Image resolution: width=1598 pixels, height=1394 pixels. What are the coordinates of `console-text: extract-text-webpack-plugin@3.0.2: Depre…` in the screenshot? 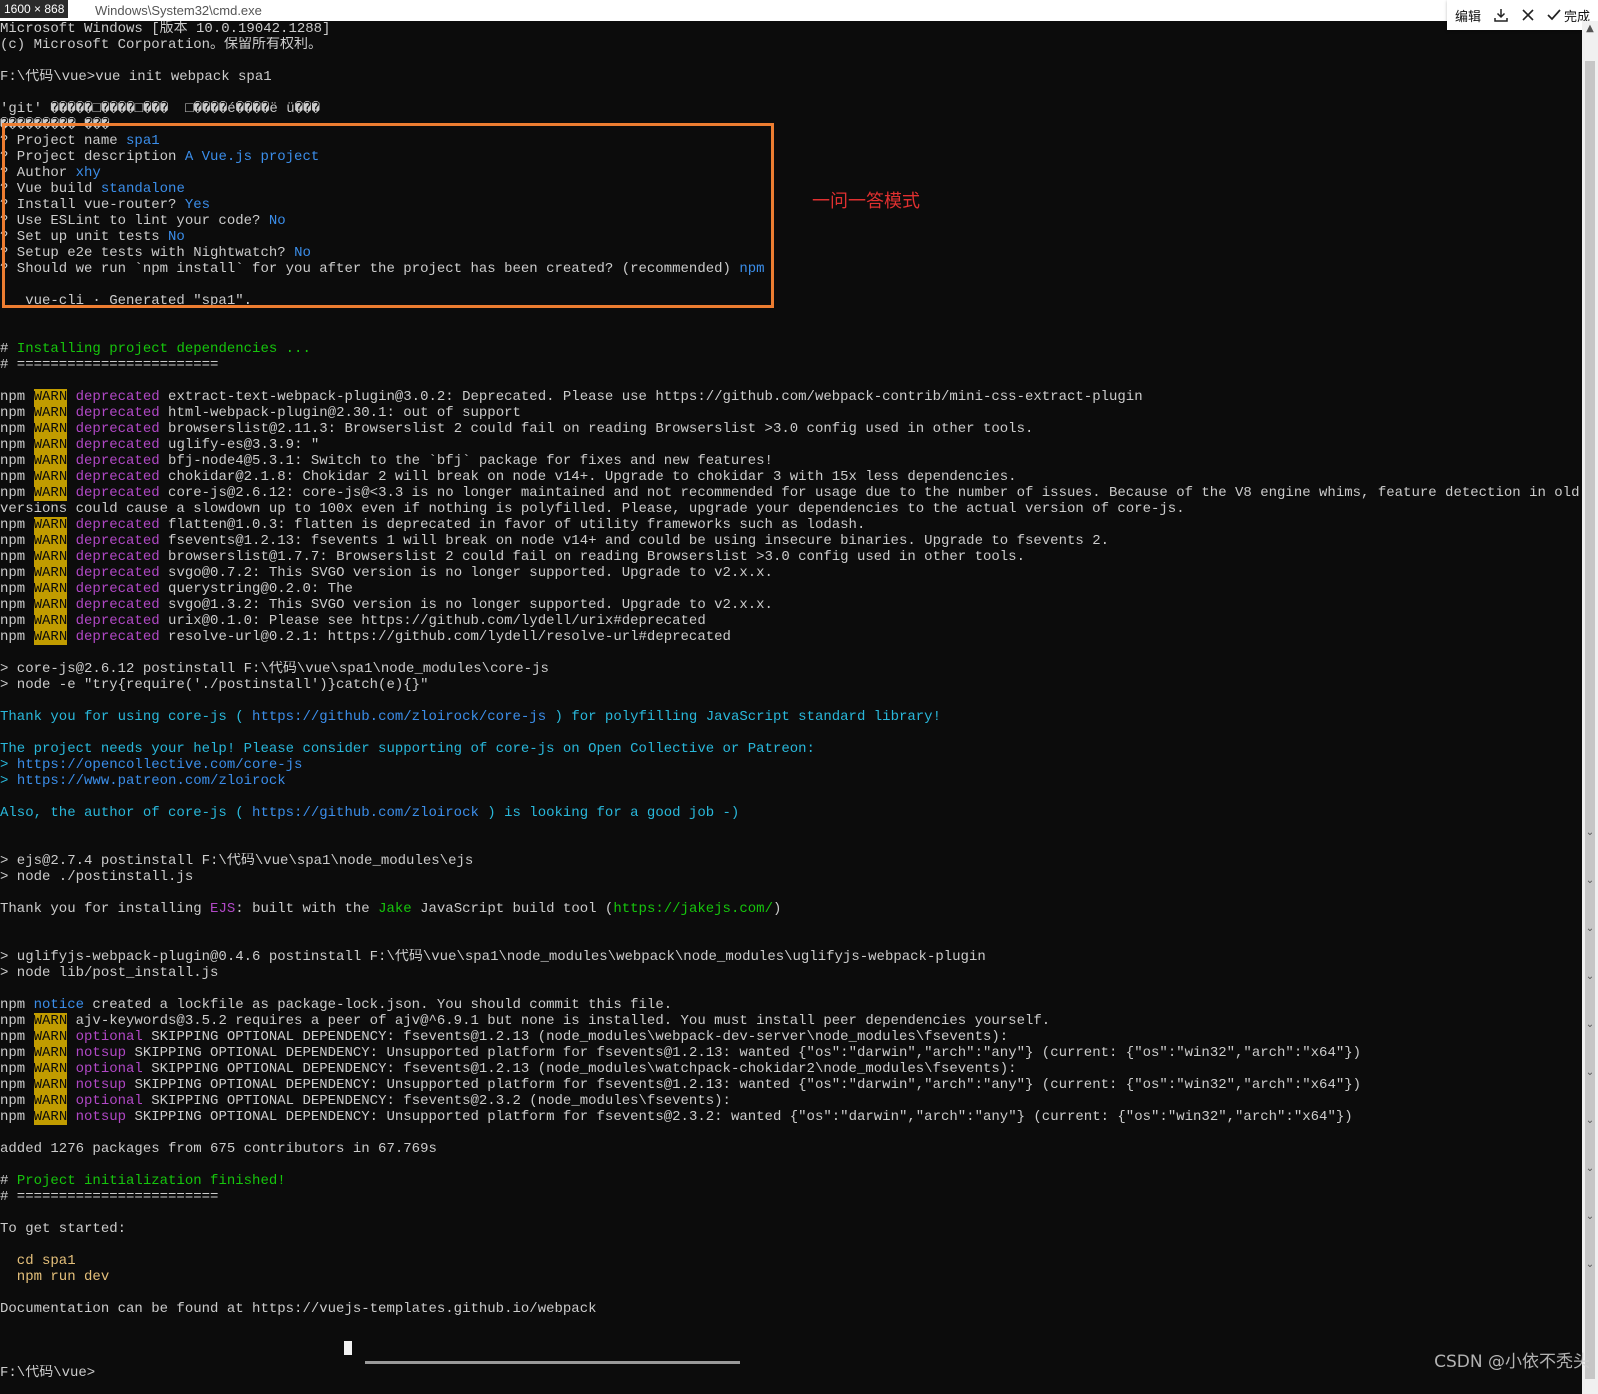 It's located at (651, 397).